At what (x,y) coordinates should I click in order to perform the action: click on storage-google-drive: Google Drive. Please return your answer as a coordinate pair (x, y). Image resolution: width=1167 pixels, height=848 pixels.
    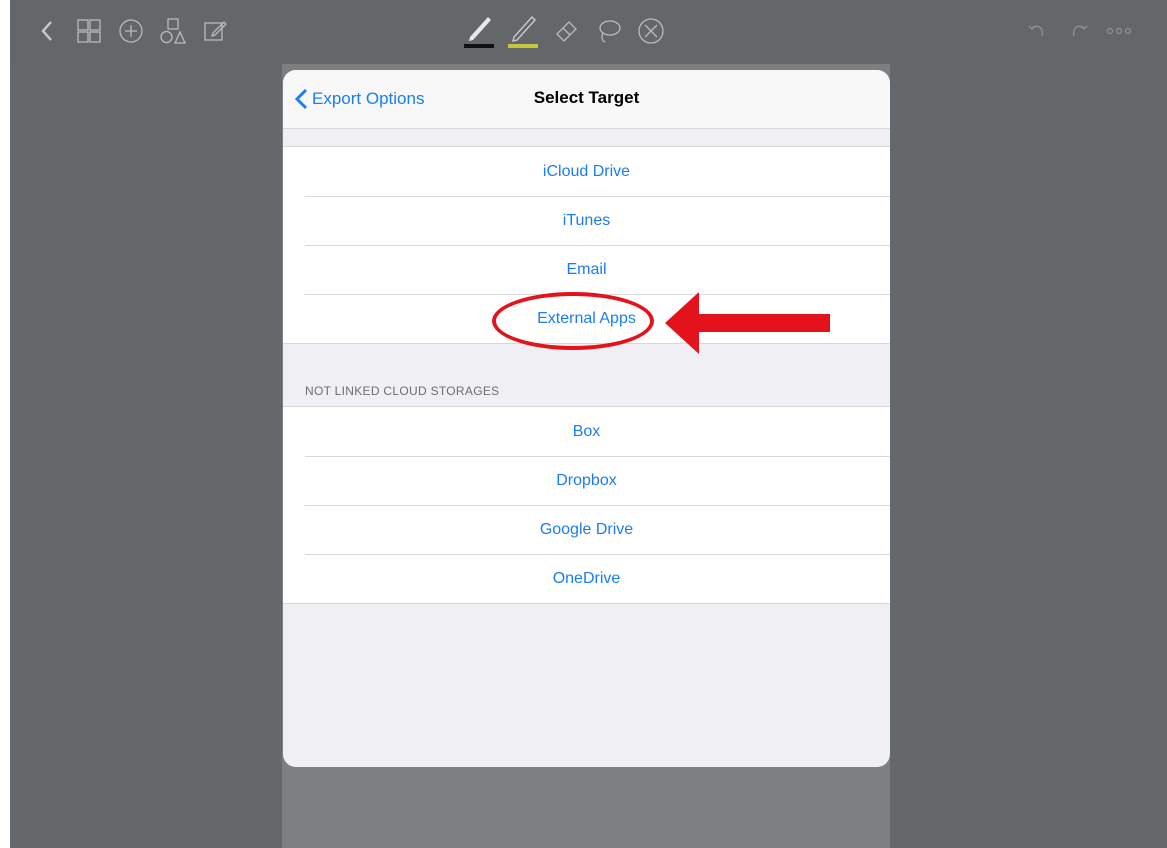
    Looking at the image, I should click on (586, 529).